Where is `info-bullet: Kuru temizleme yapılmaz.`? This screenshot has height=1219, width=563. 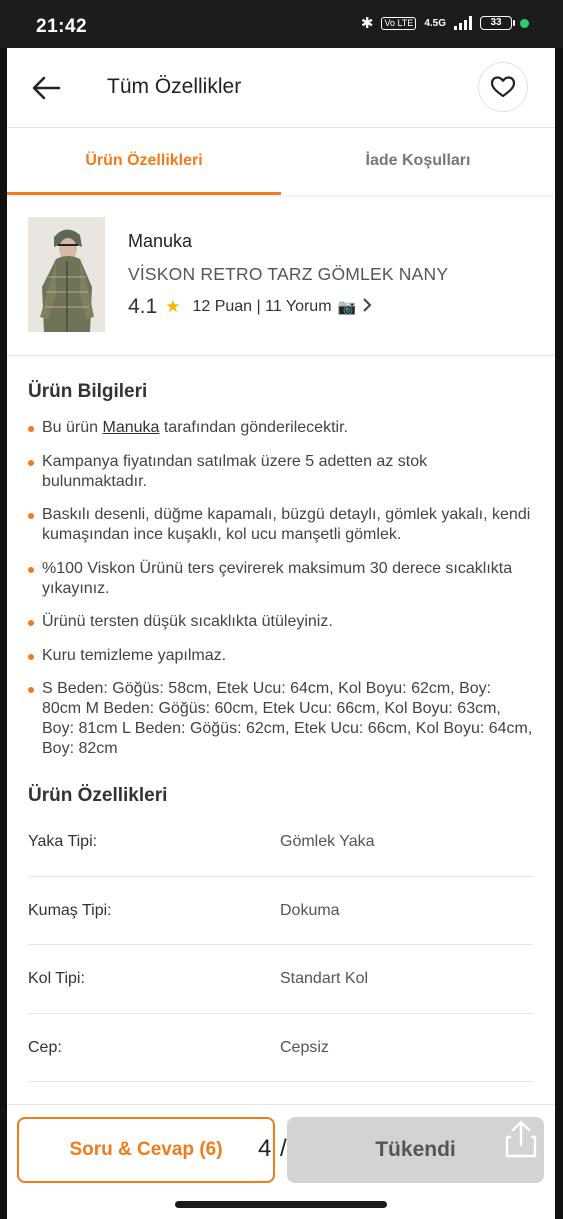 info-bullet: Kuru temizleme yapılmaz. is located at coordinates (280, 656).